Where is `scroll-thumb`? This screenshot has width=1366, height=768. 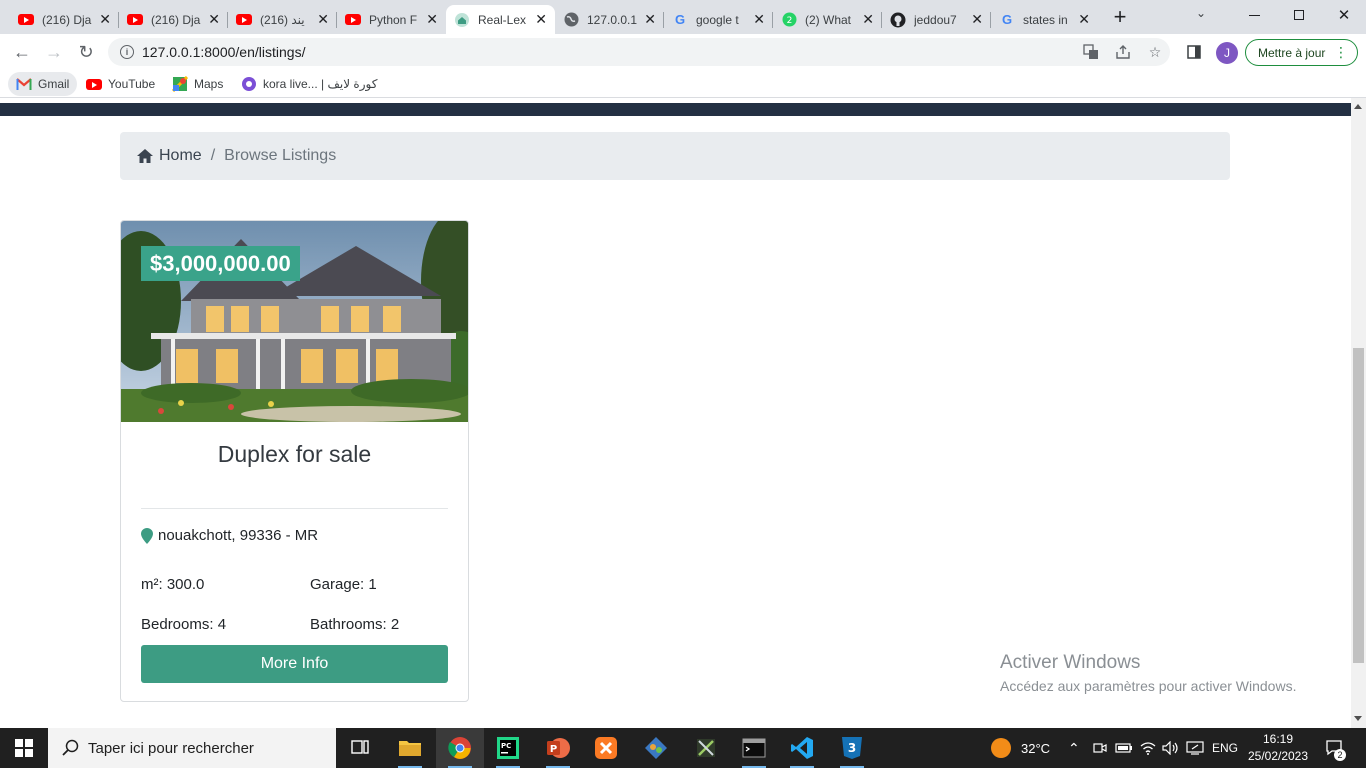
scroll-thumb is located at coordinates (1358, 505).